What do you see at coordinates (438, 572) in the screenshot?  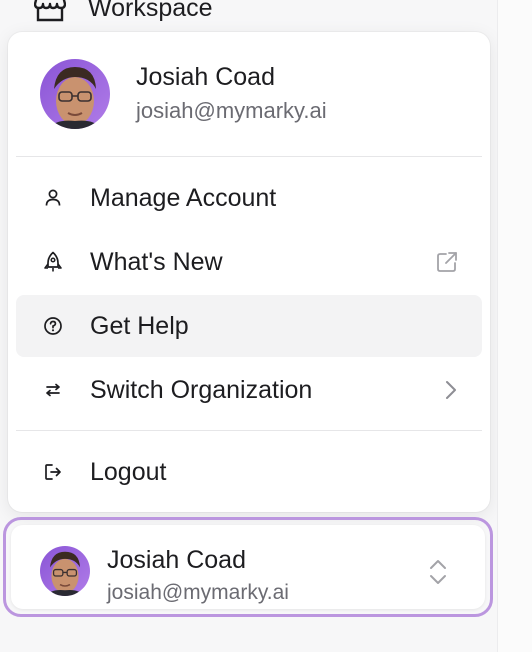 I see `chevrons-up-down-icon` at bounding box center [438, 572].